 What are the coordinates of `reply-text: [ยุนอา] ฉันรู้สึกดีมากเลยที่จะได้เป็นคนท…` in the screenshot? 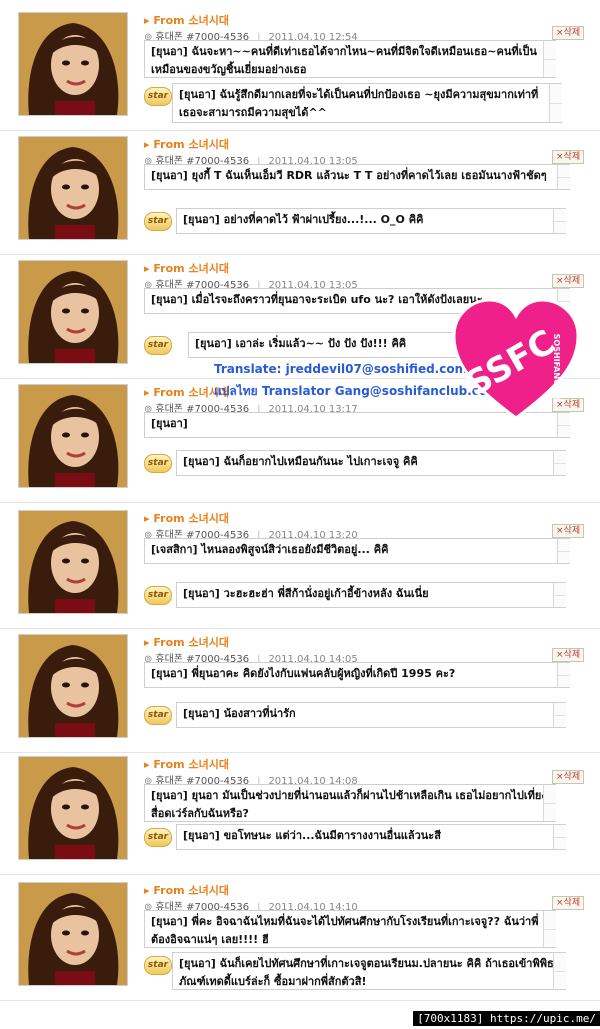 It's located at (367, 103).